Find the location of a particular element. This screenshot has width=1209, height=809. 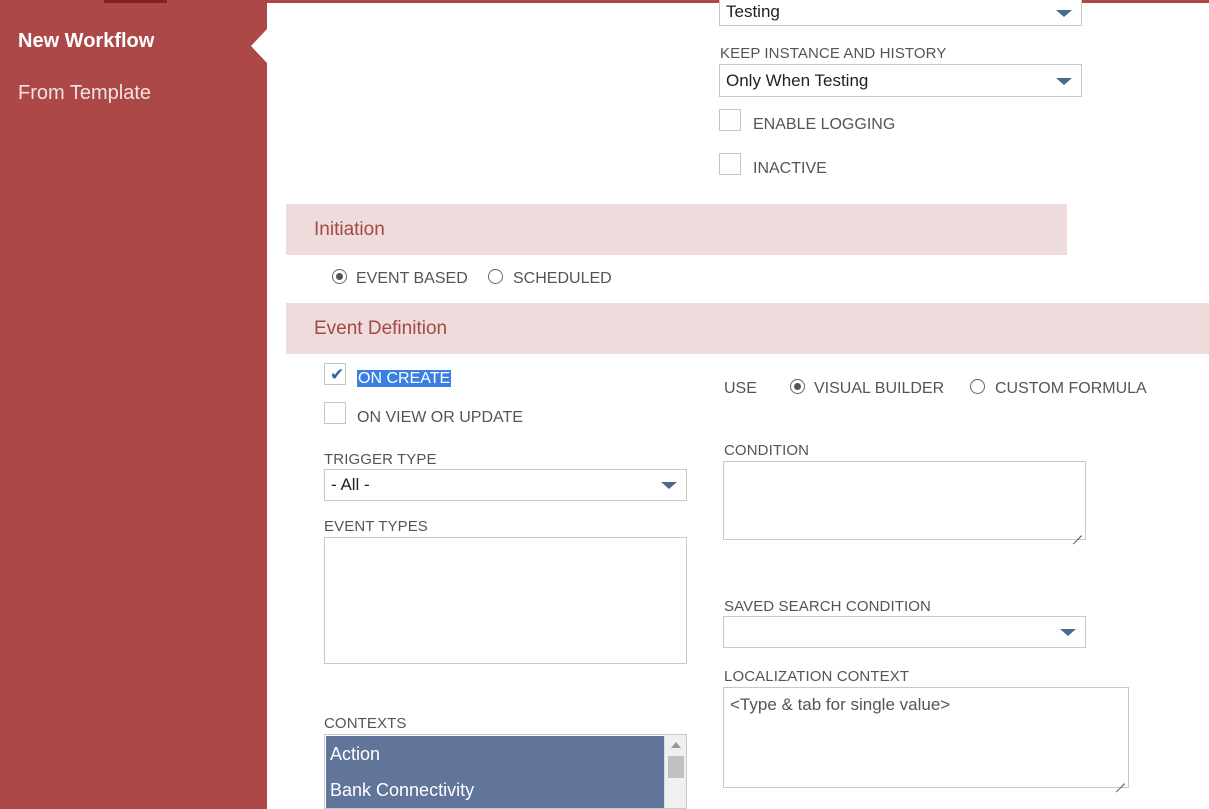

on-view-update-label: ON VIEW OR UPDATE is located at coordinates (440, 417).